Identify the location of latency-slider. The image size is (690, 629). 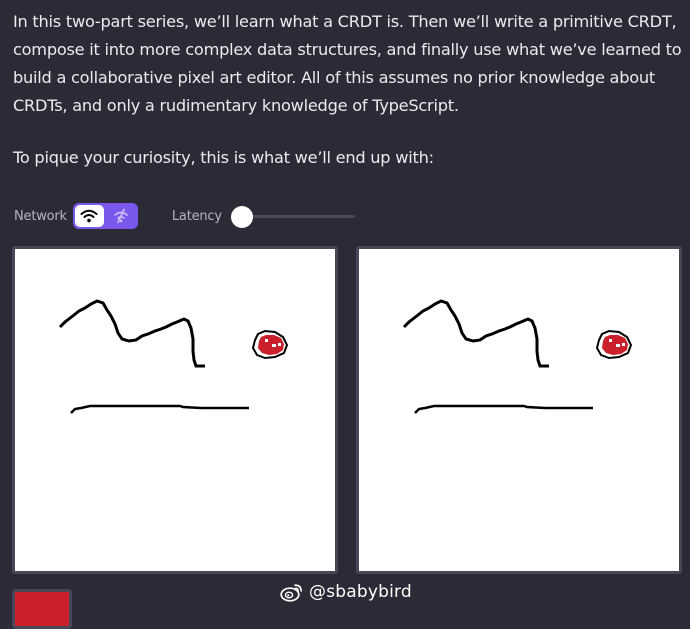
(292, 216).